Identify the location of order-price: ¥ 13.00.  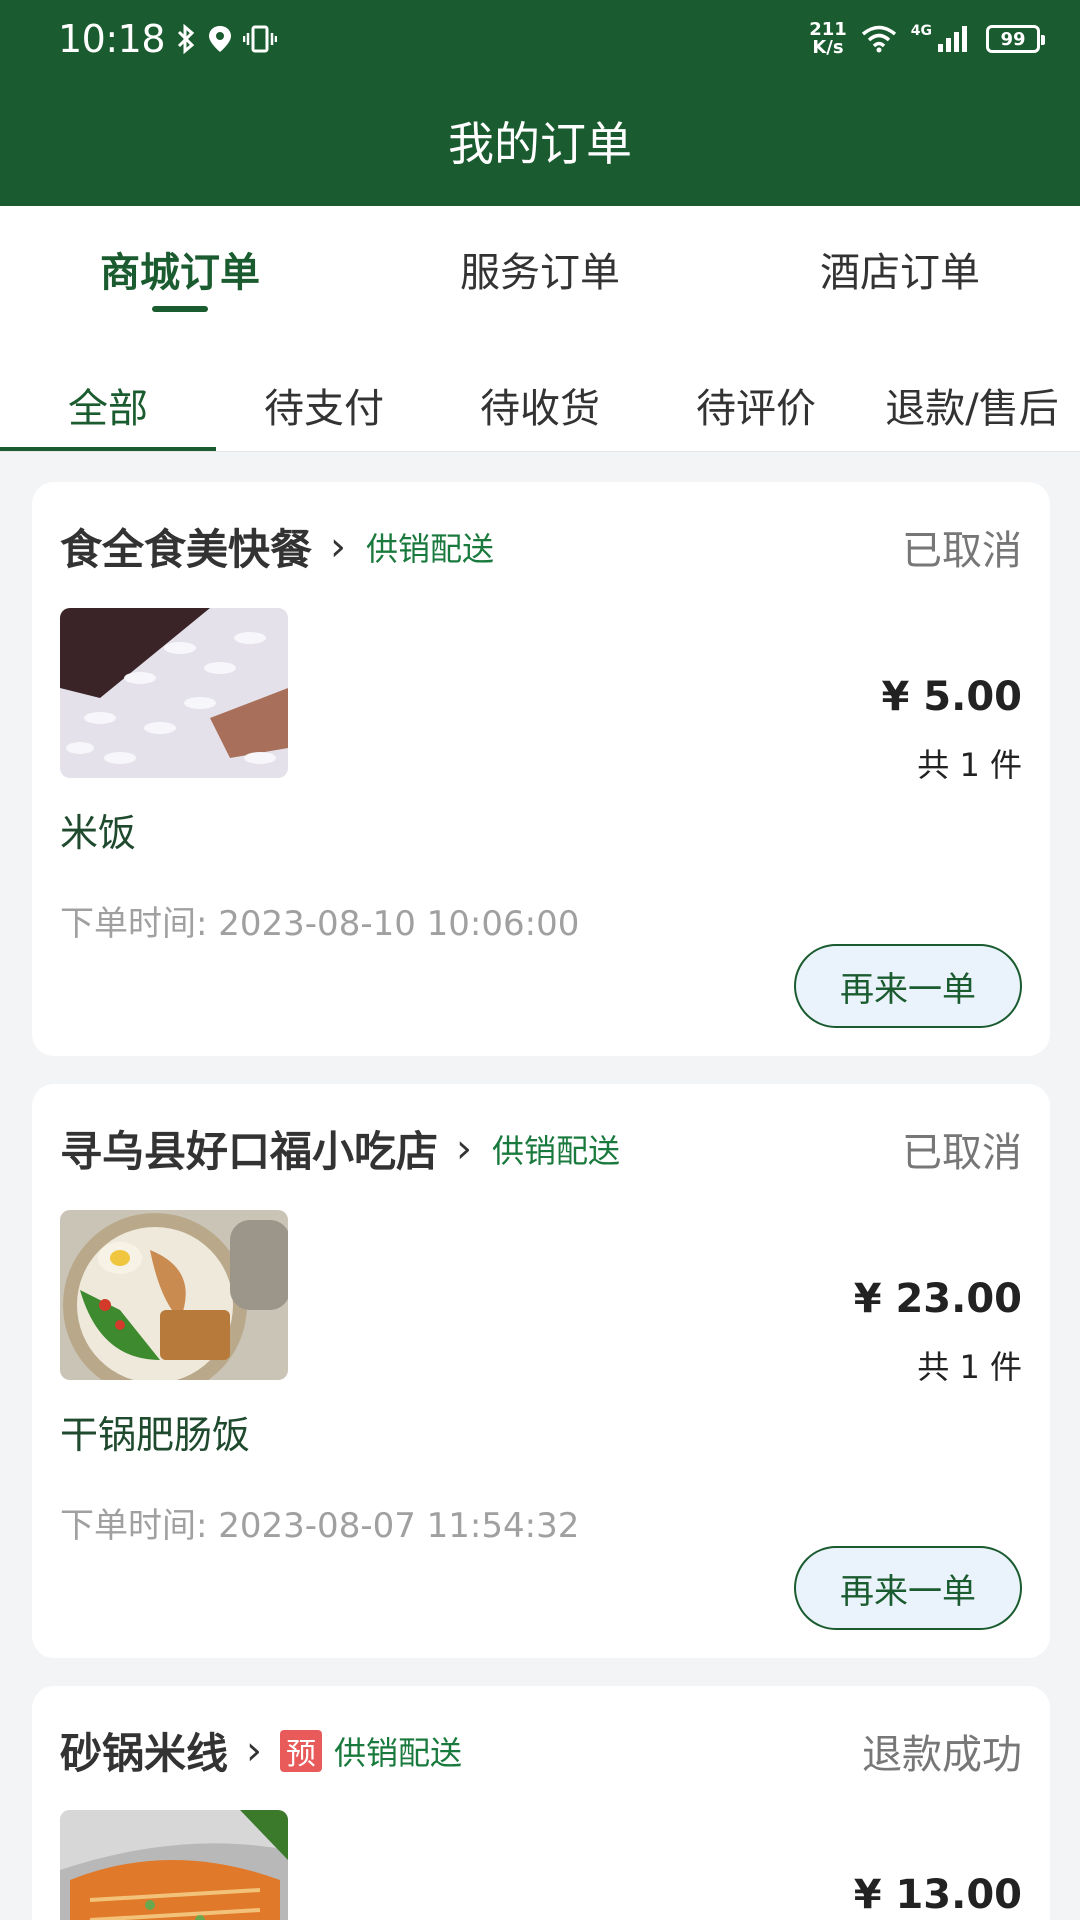
(937, 1895).